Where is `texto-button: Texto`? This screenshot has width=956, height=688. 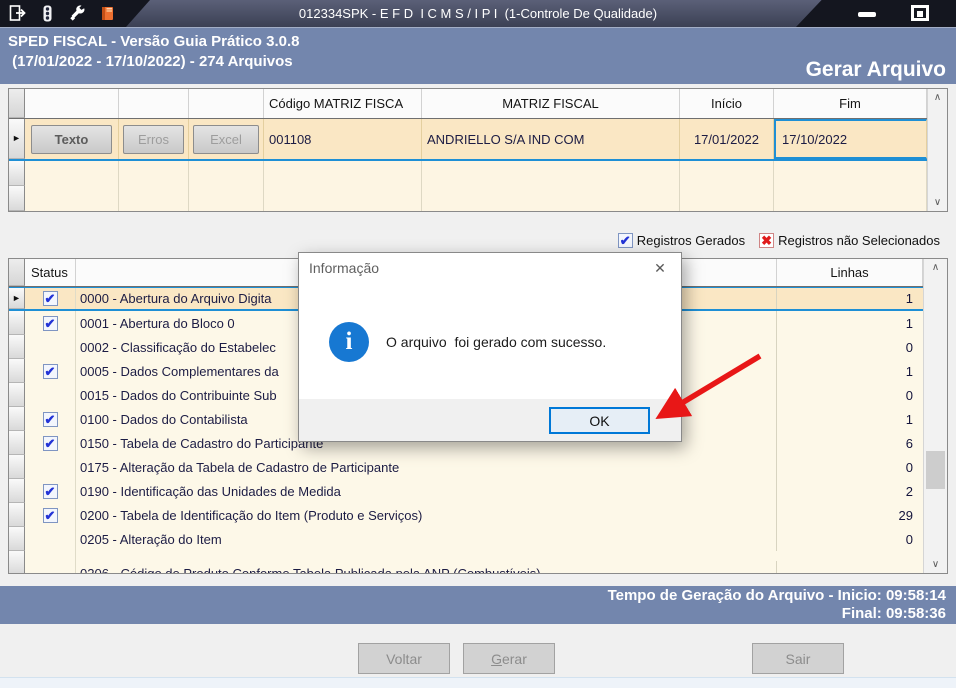
texto-button: Texto is located at coordinates (71, 139).